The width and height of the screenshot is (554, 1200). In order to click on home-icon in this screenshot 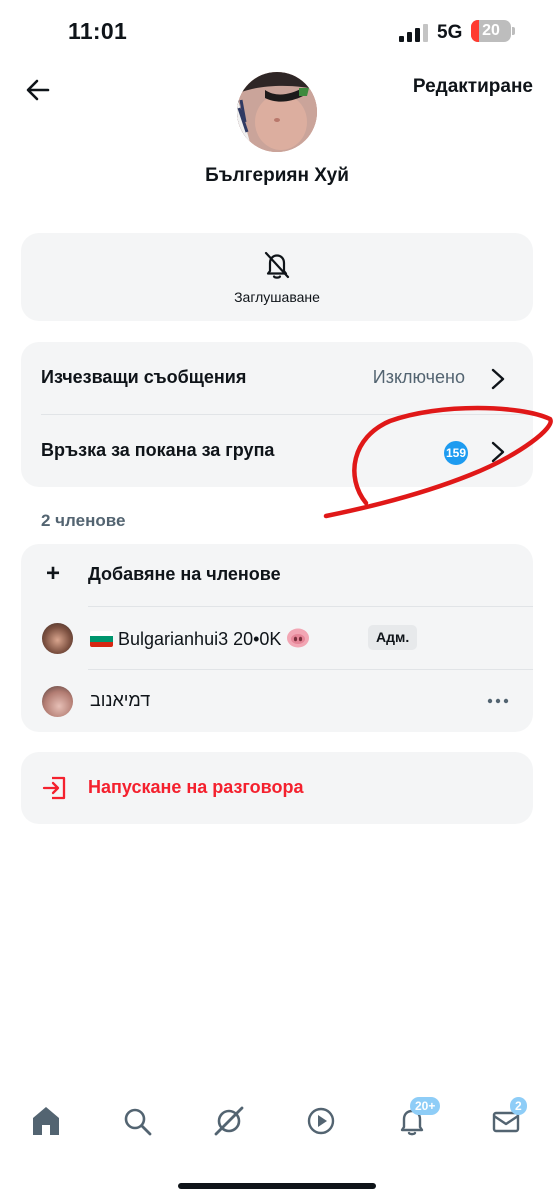, I will do `click(46, 1121)`.